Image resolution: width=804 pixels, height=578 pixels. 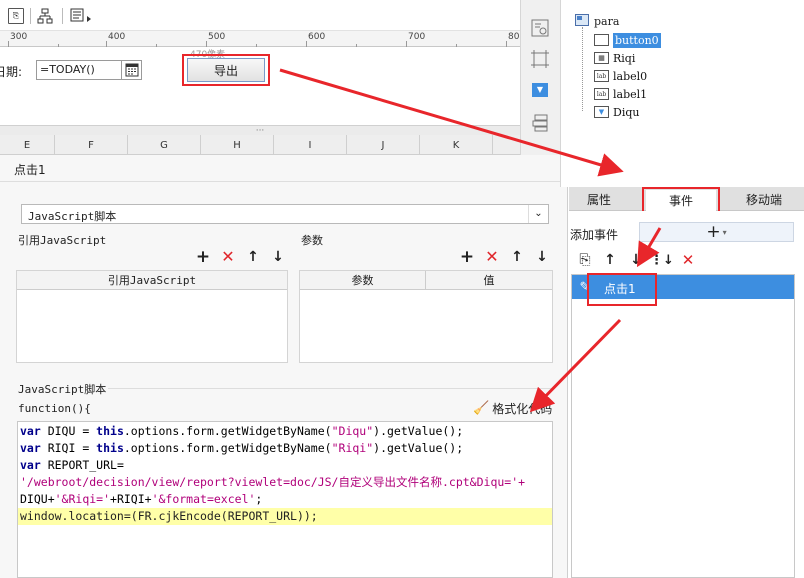 What do you see at coordinates (260, 130) in the screenshot?
I see `splitter: ···` at bounding box center [260, 130].